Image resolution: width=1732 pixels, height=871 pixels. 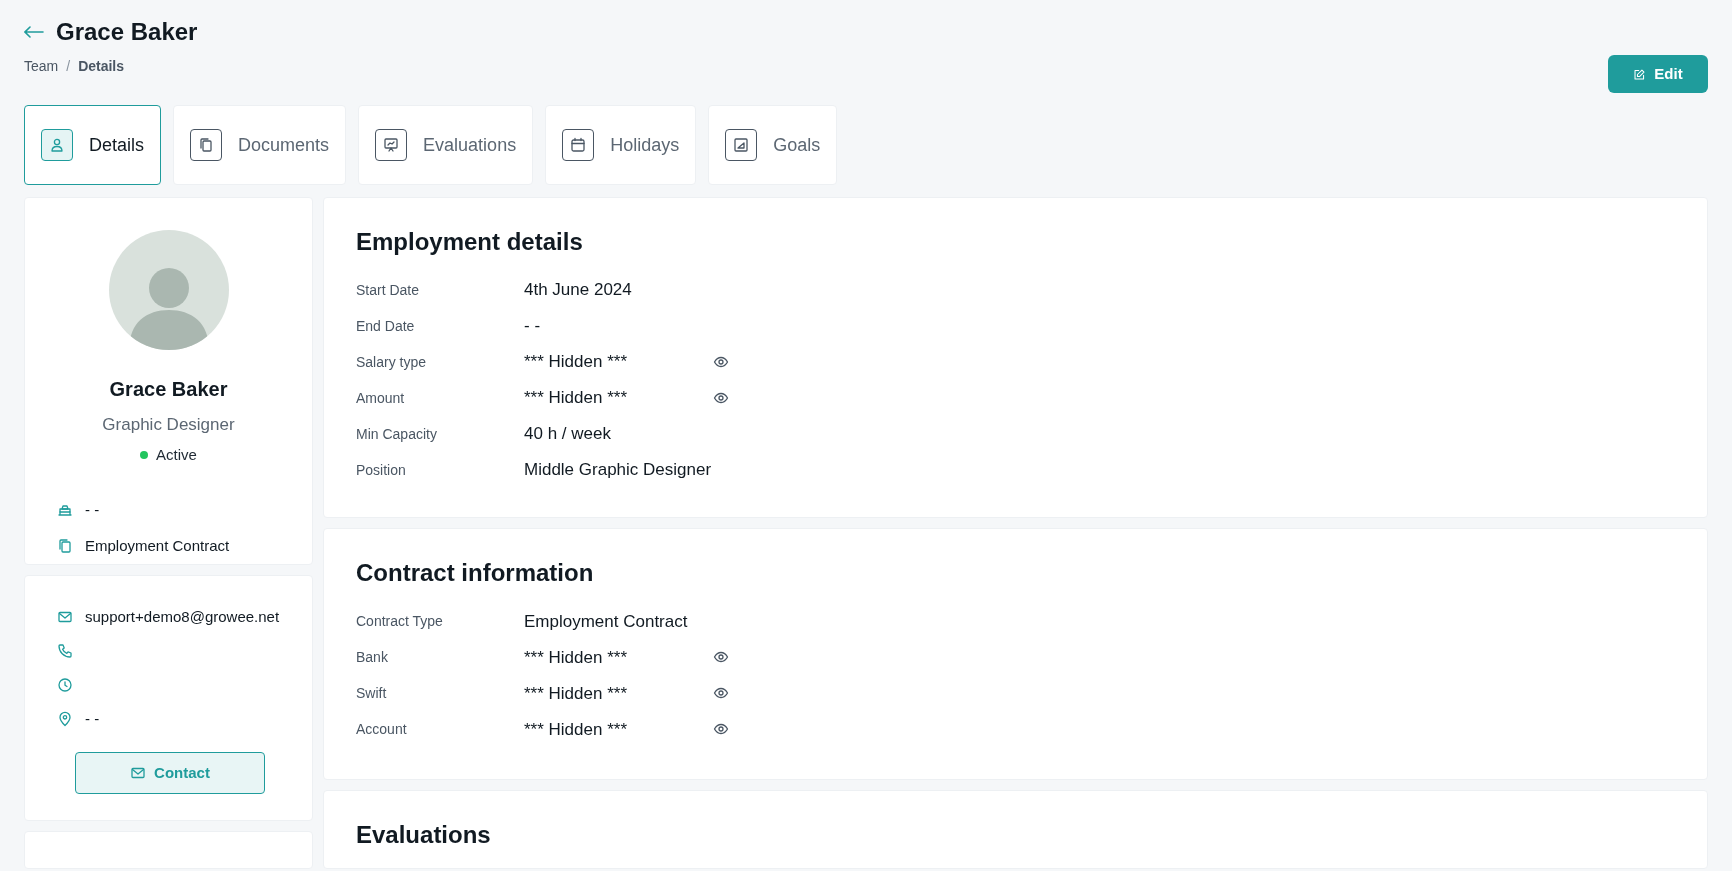 What do you see at coordinates (57, 145) in the screenshot?
I see `person-icon` at bounding box center [57, 145].